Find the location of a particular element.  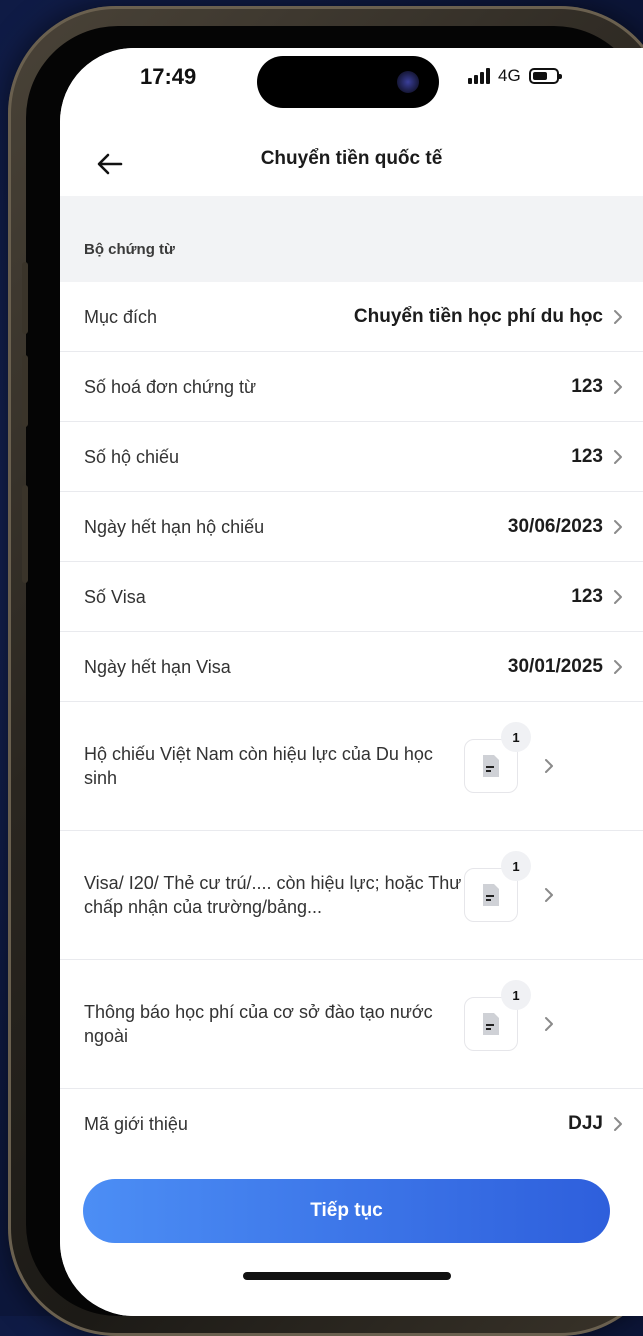

row-value: Chuyển tiền học phí du học is located at coordinates (478, 316).